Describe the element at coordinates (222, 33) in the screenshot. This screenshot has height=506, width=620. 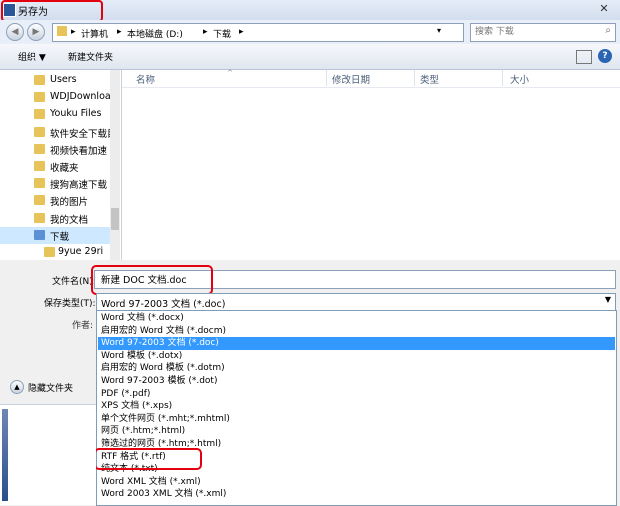
I see `breadcrumb-download: 下载` at that location.